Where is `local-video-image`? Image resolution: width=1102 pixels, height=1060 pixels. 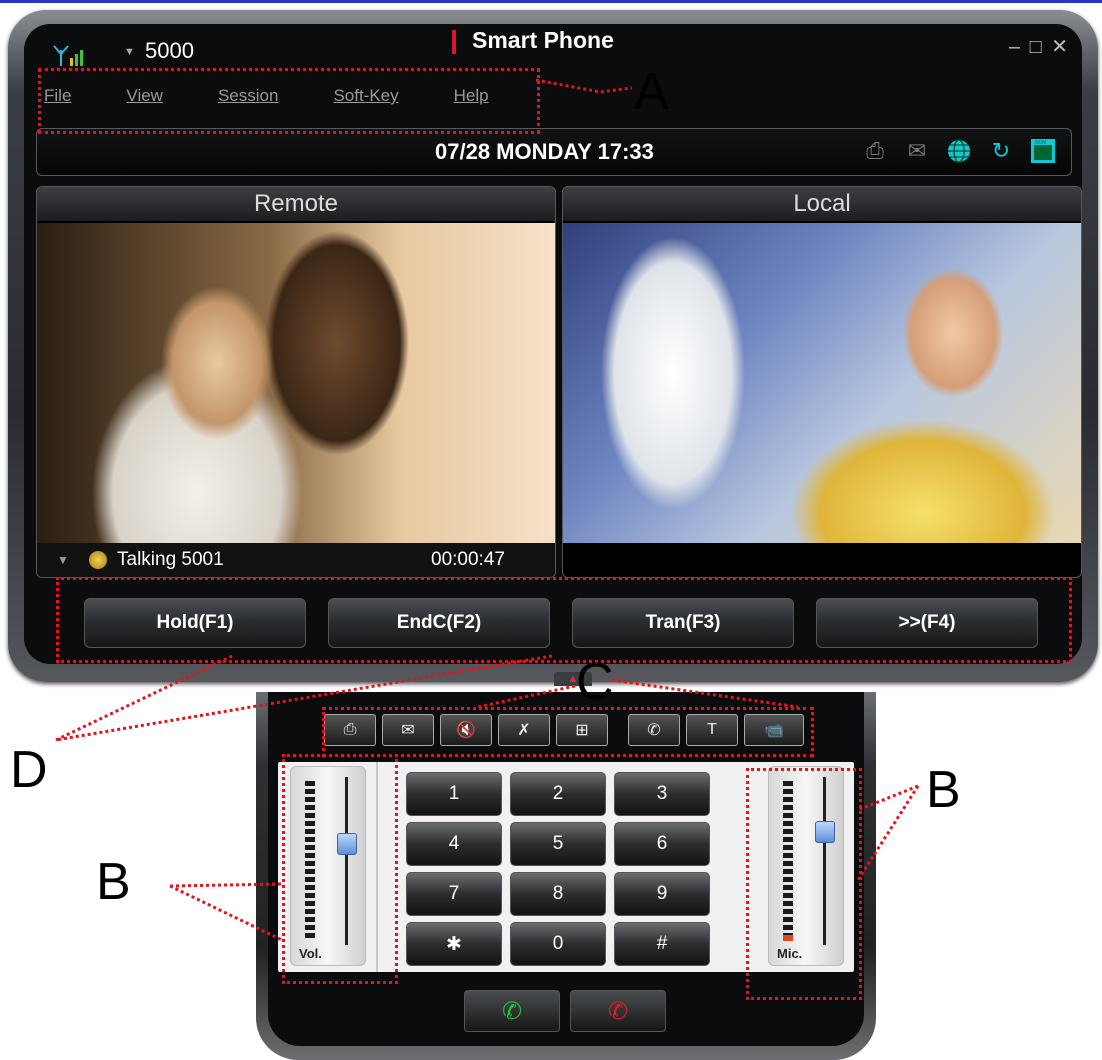
local-video-image is located at coordinates (822, 383).